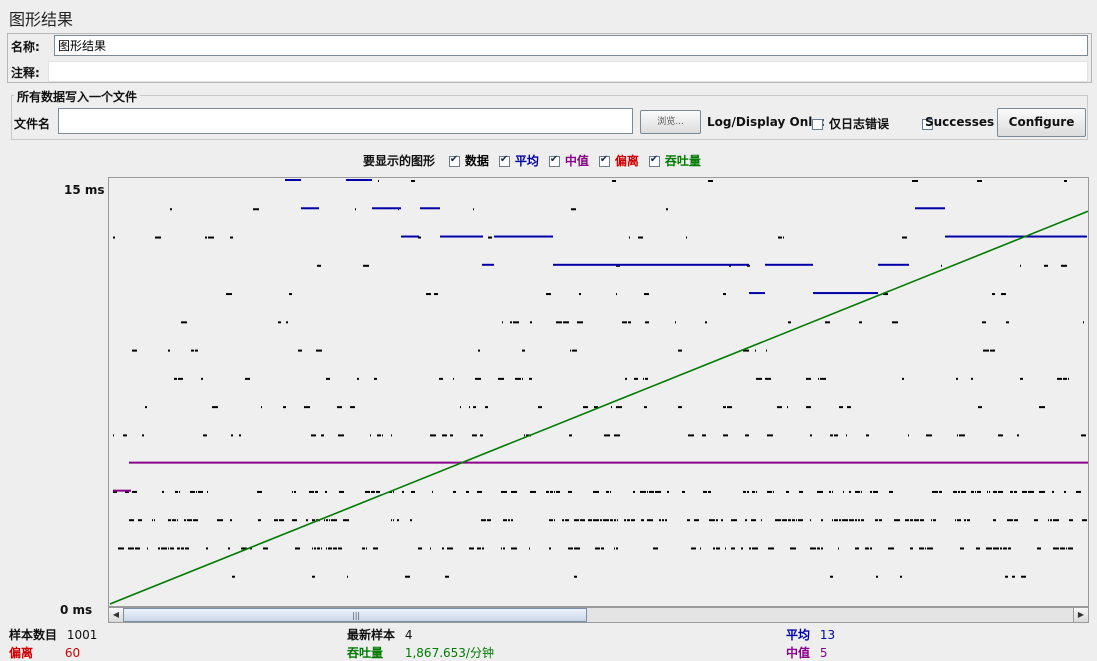 This screenshot has height=661, width=1097. What do you see at coordinates (518, 160) in the screenshot?
I see `legend-item-average: 平均` at bounding box center [518, 160].